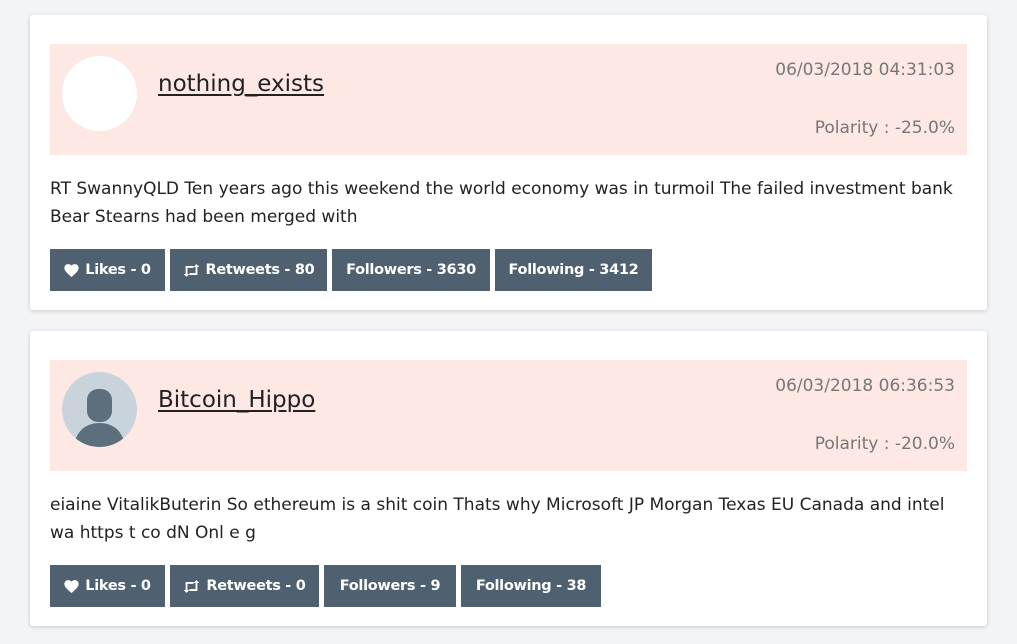 This screenshot has height=644, width=1017. I want to click on following-button: Following - 38, so click(531, 586).